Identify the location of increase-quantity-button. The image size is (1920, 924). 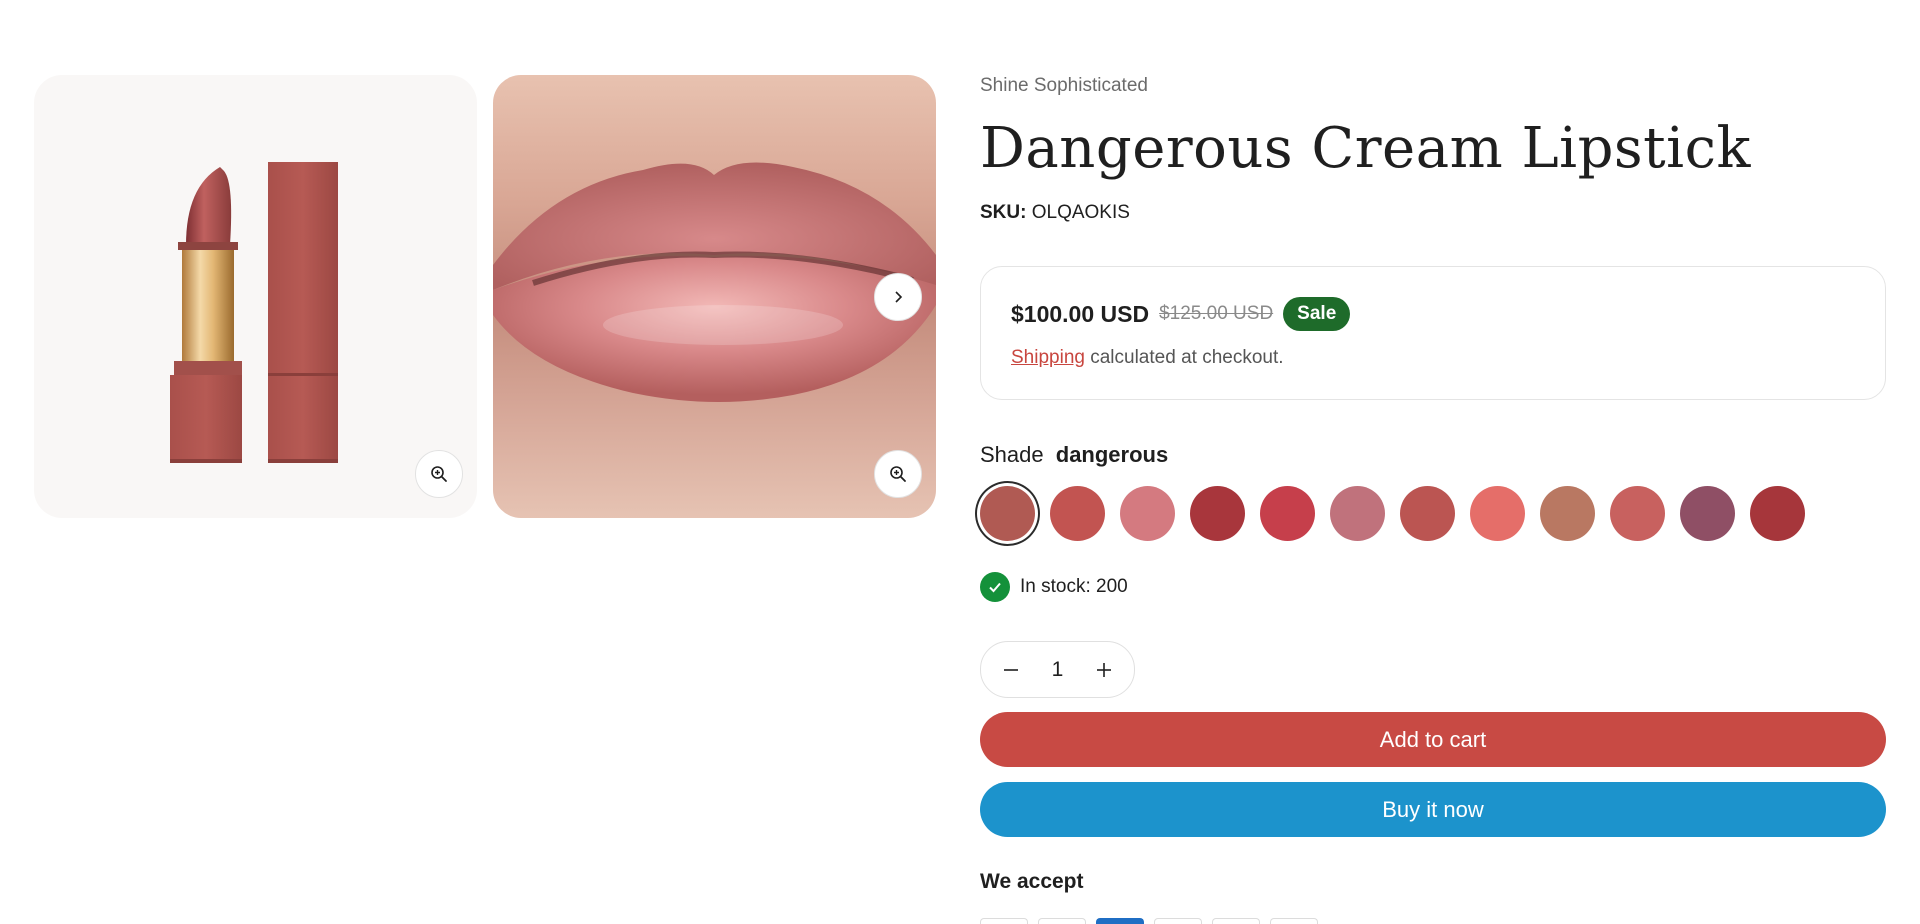
(1104, 670).